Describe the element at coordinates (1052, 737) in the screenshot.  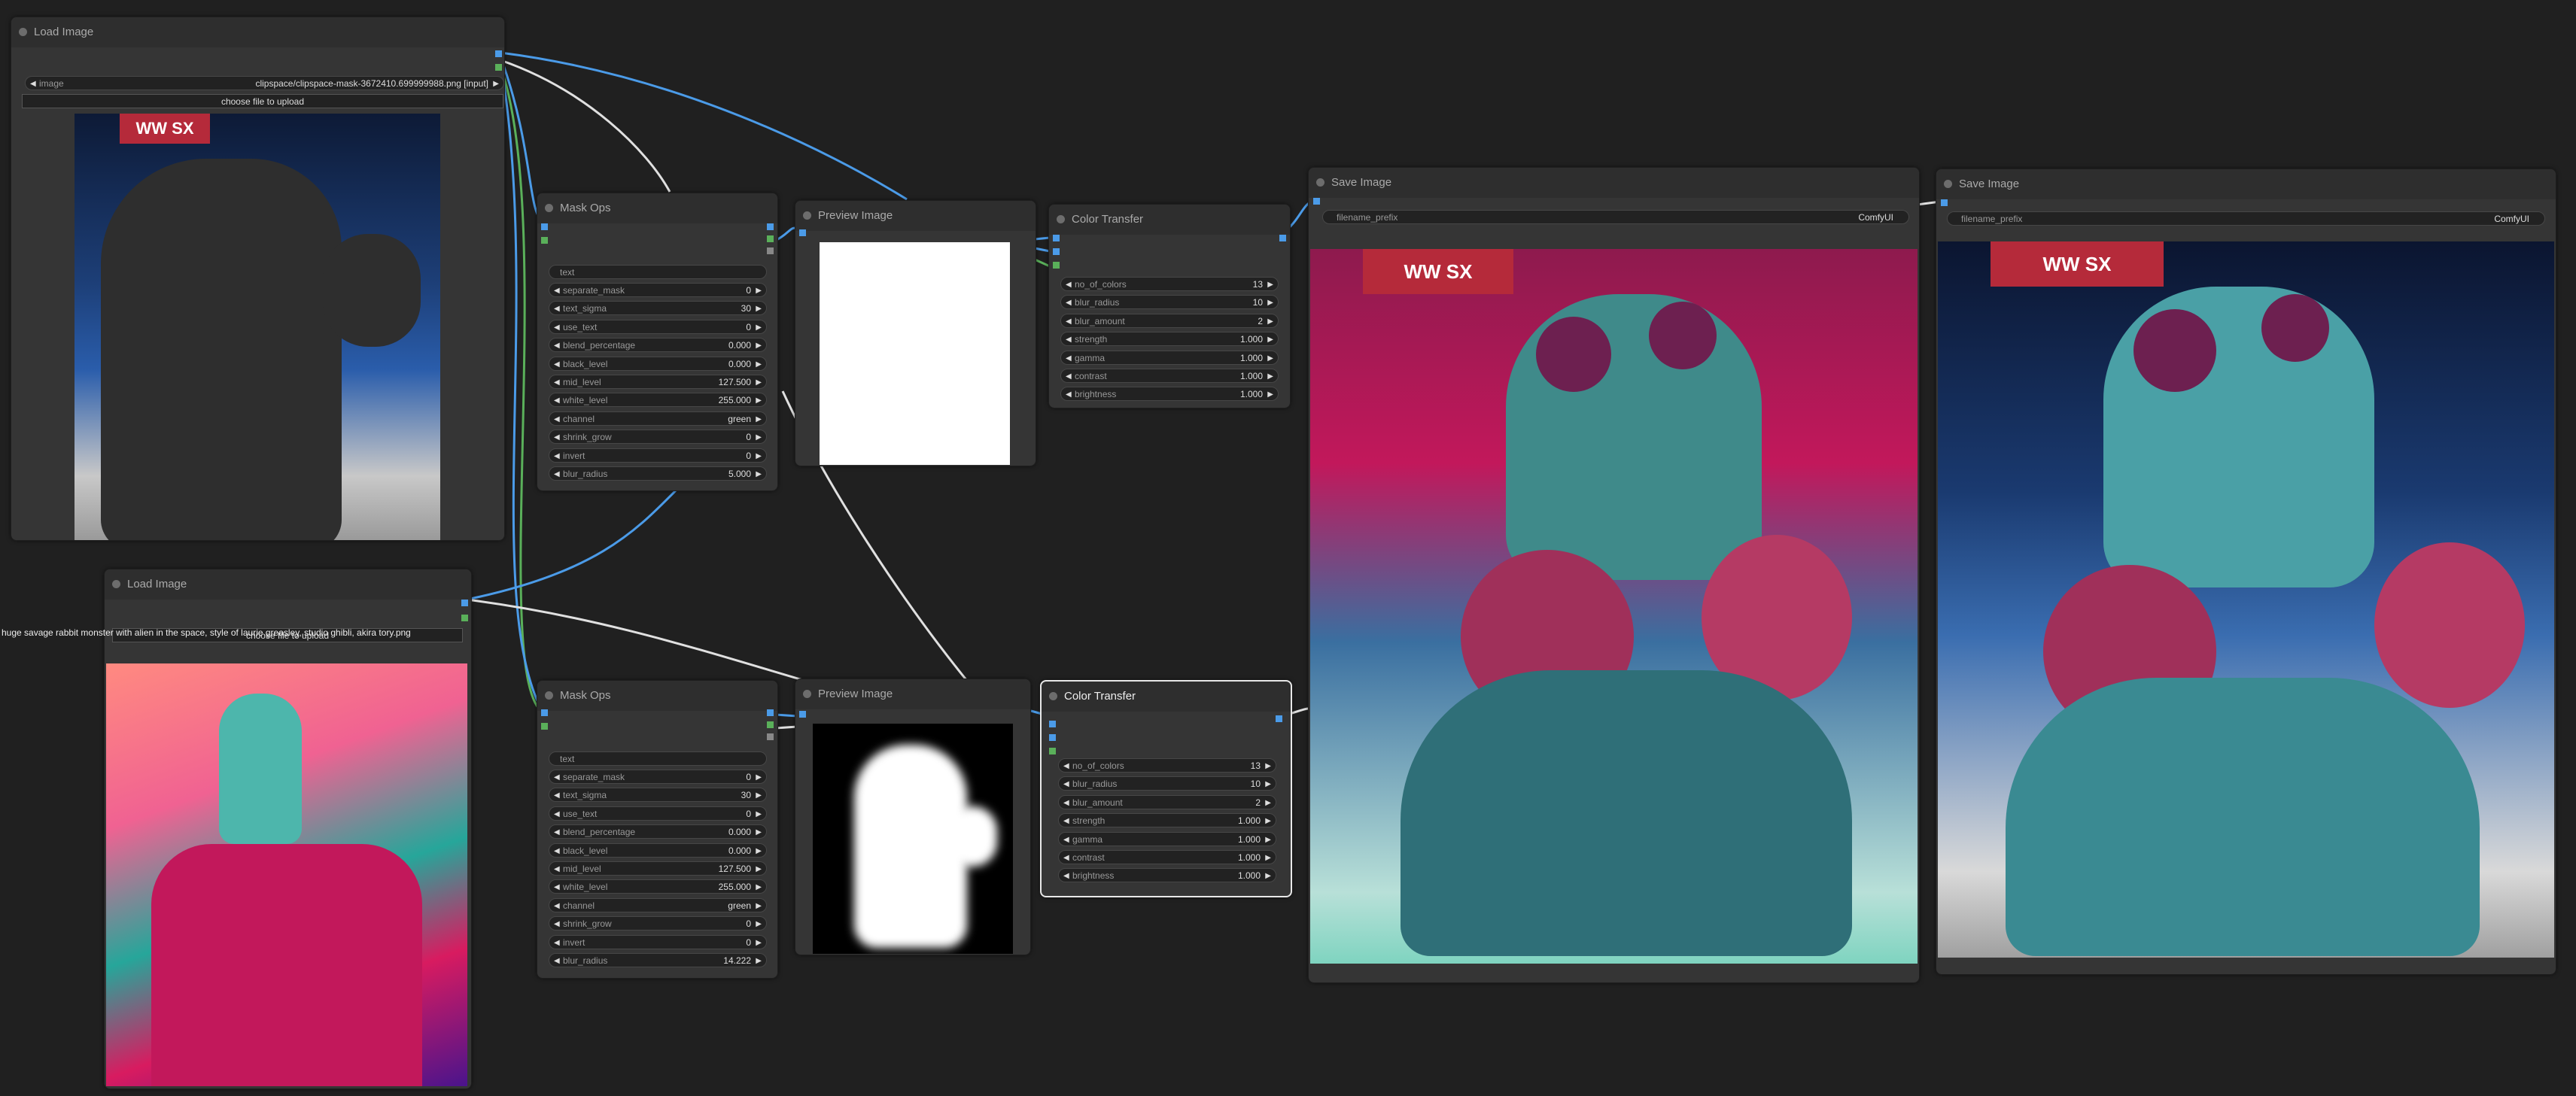
I see `input-target-slot` at that location.